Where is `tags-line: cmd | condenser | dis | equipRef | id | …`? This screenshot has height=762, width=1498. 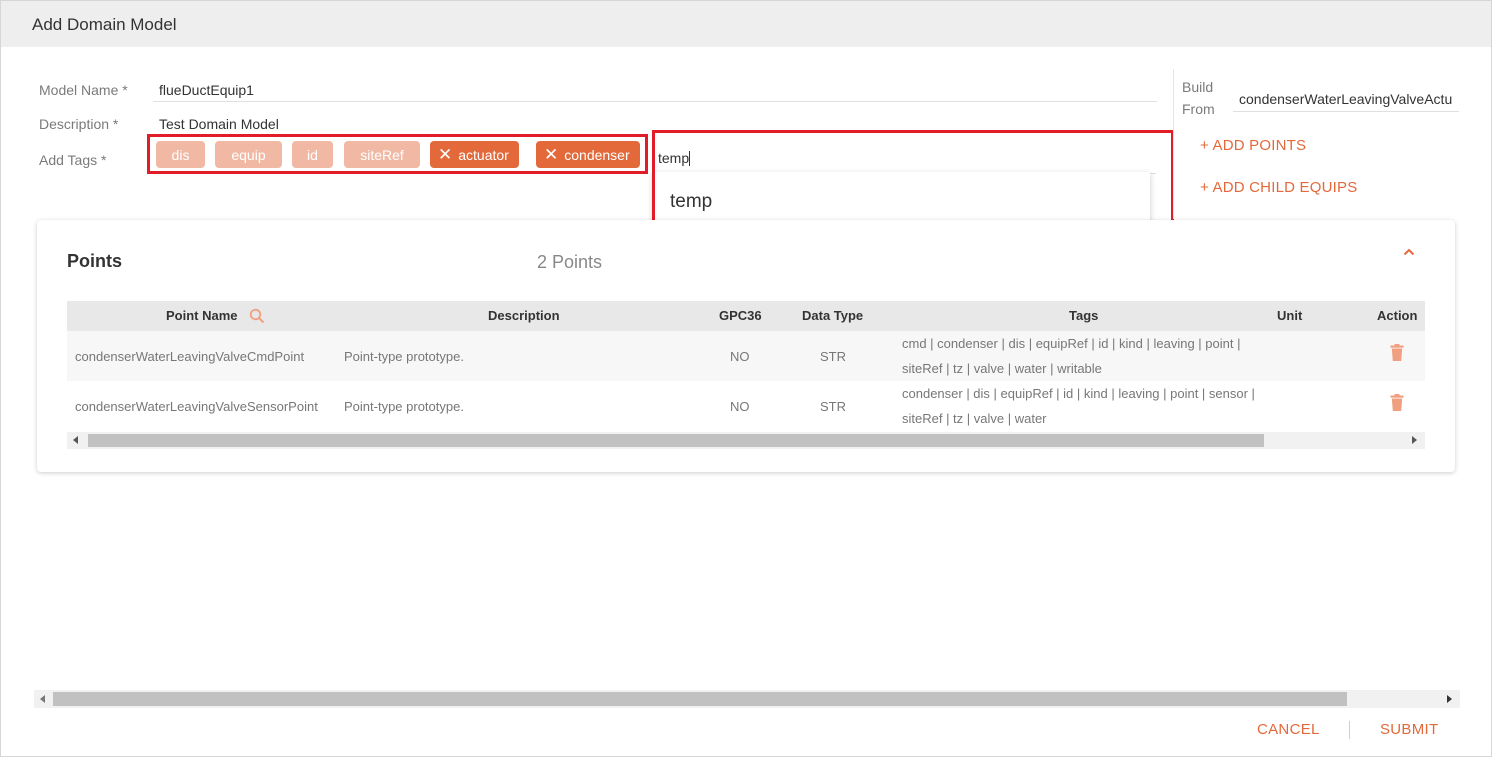 tags-line: cmd | condenser | dis | equipRef | id | … is located at coordinates (1071, 343).